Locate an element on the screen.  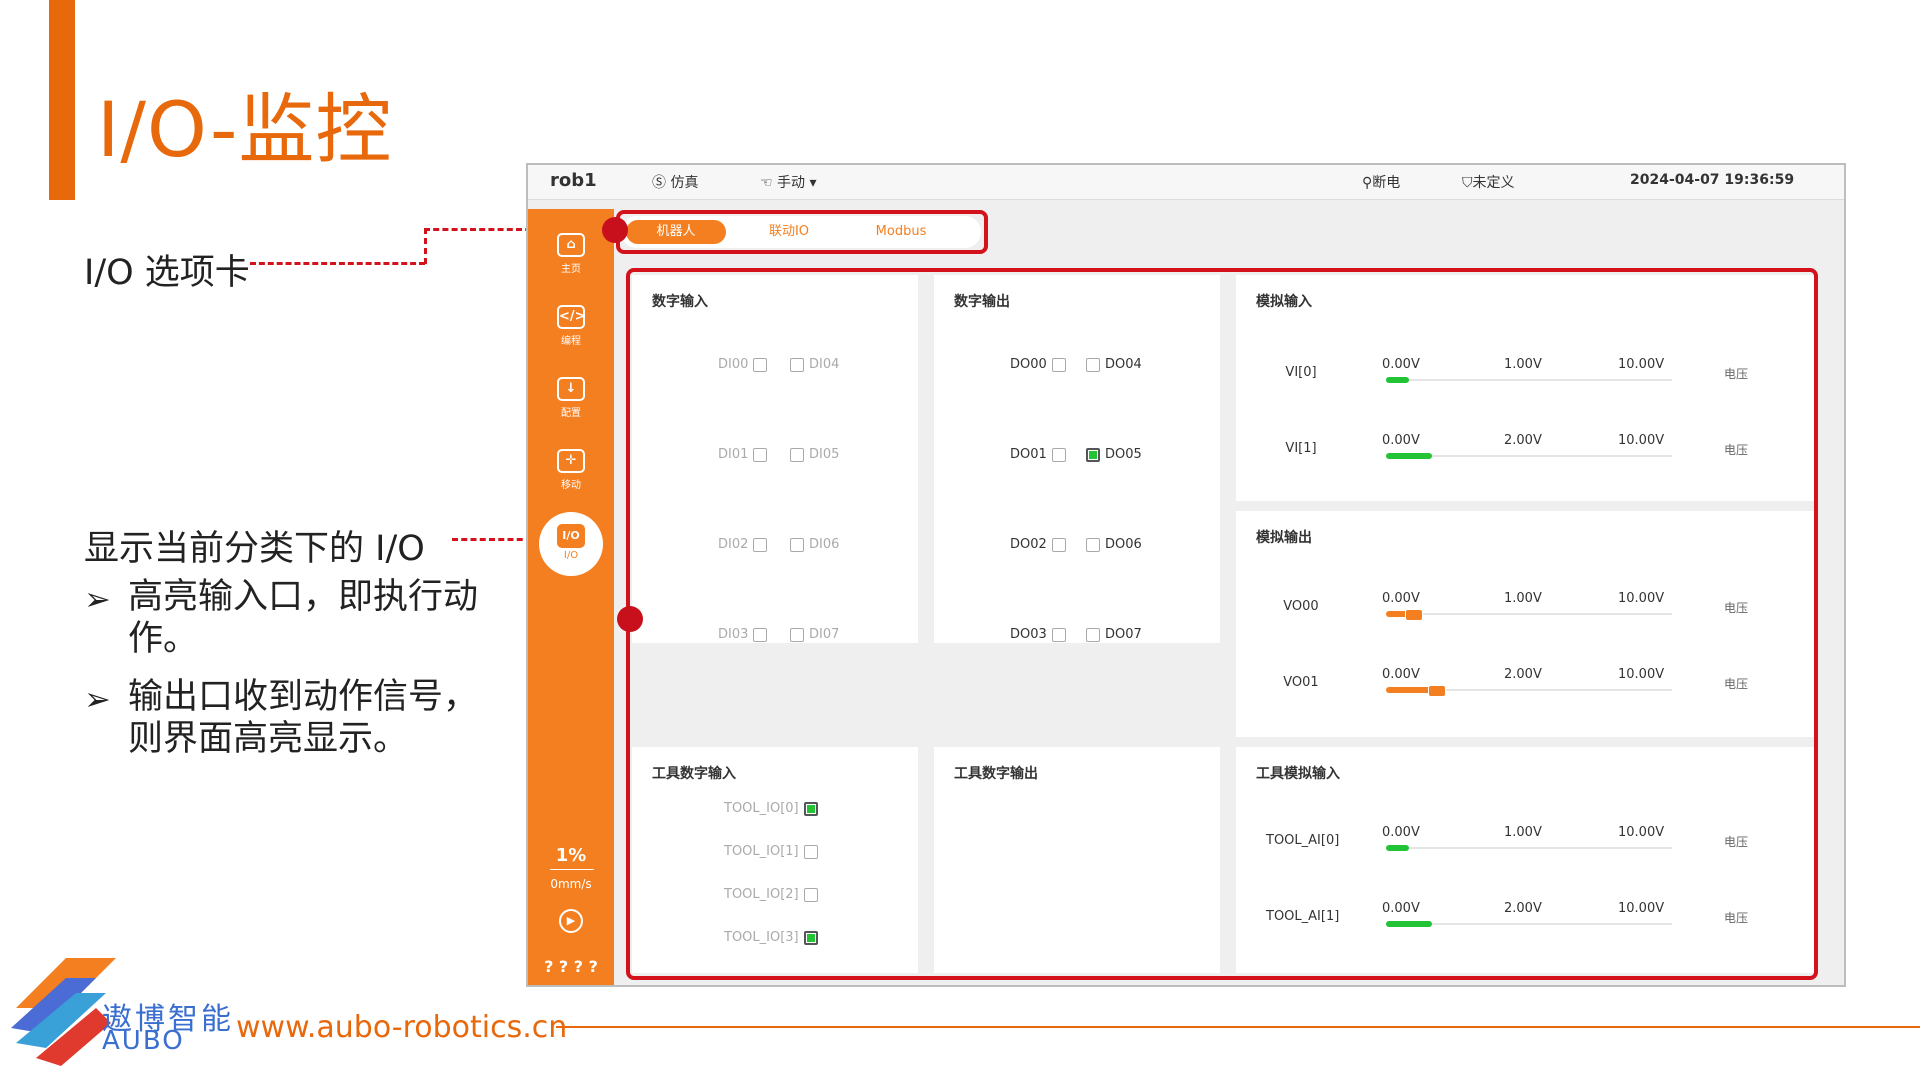
io-icon: I/O is located at coordinates (571, 536).